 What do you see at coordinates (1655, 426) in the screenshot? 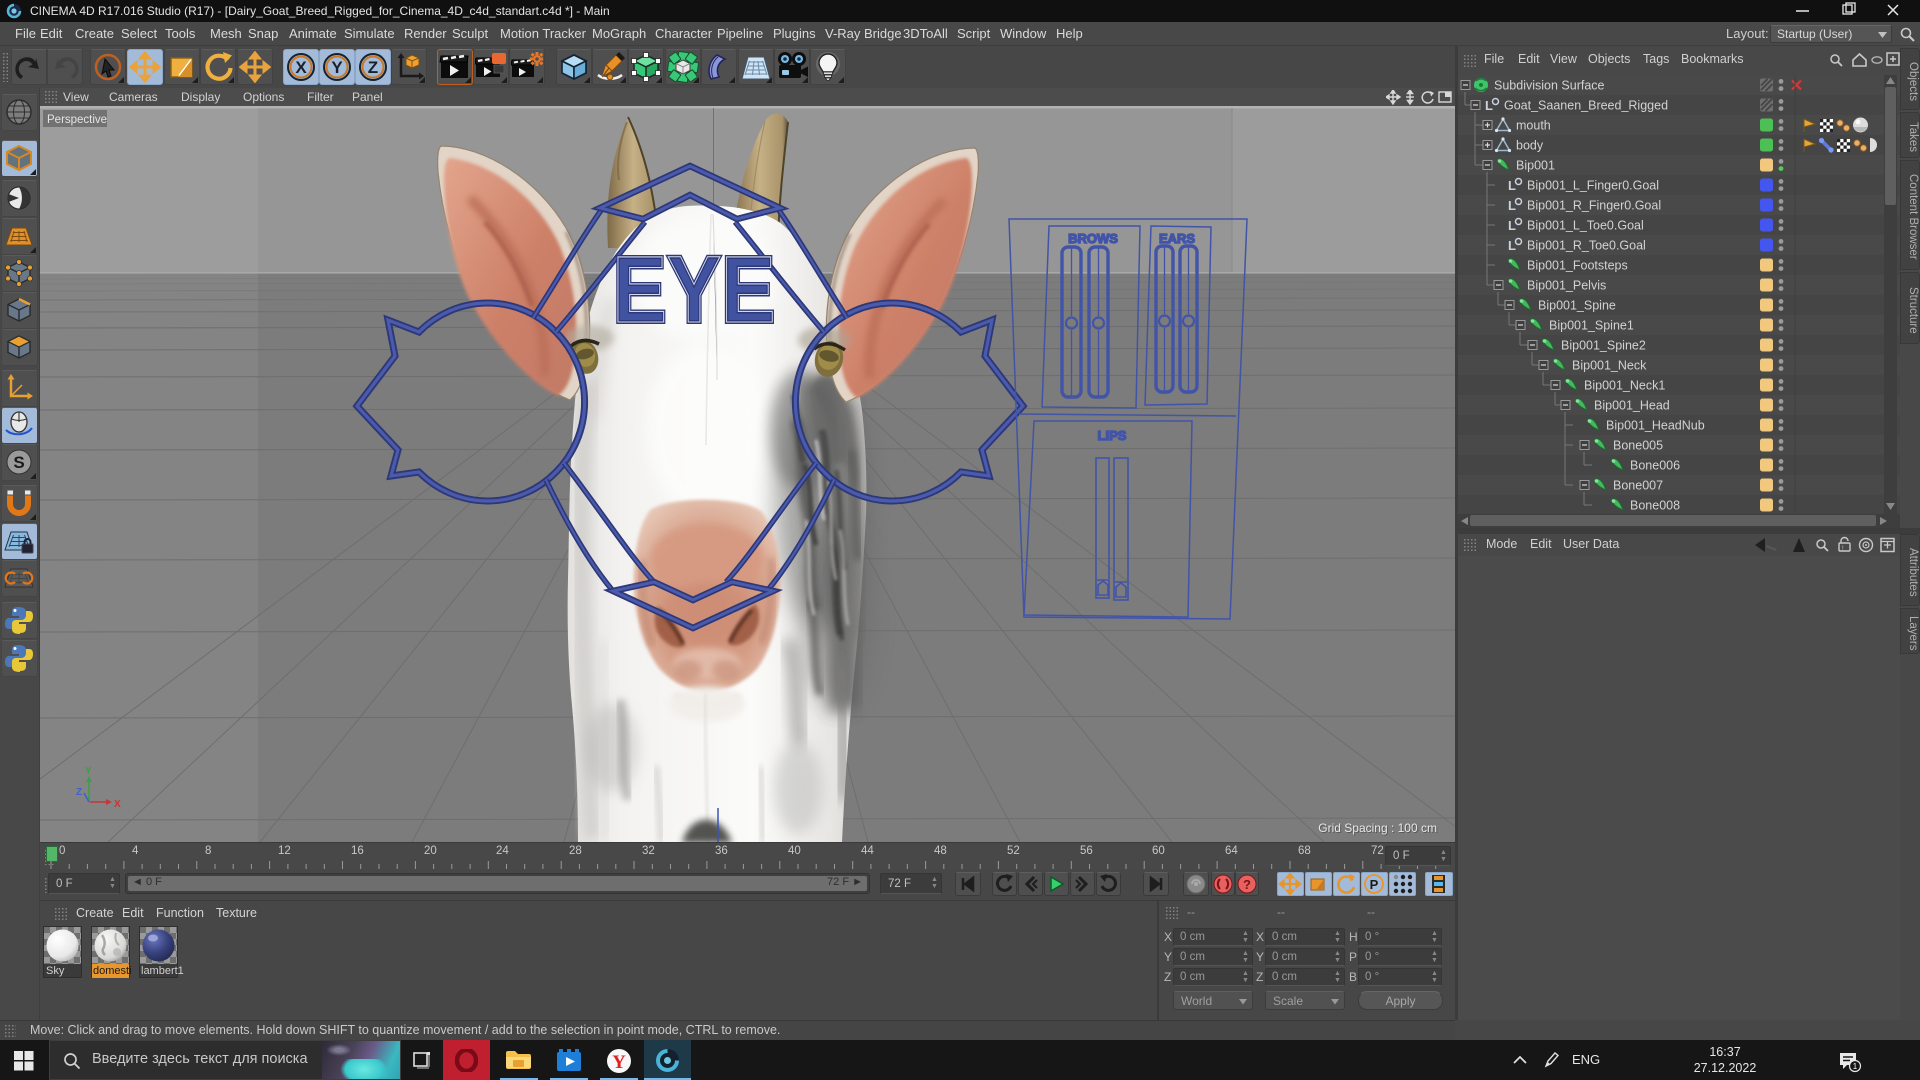
I see `svg-text: Bip001_HeadNub` at bounding box center [1655, 426].